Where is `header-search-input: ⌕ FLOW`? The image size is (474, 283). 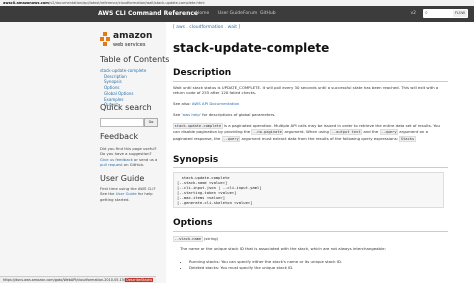 header-search-input: ⌕ FLOW is located at coordinates (445, 13).